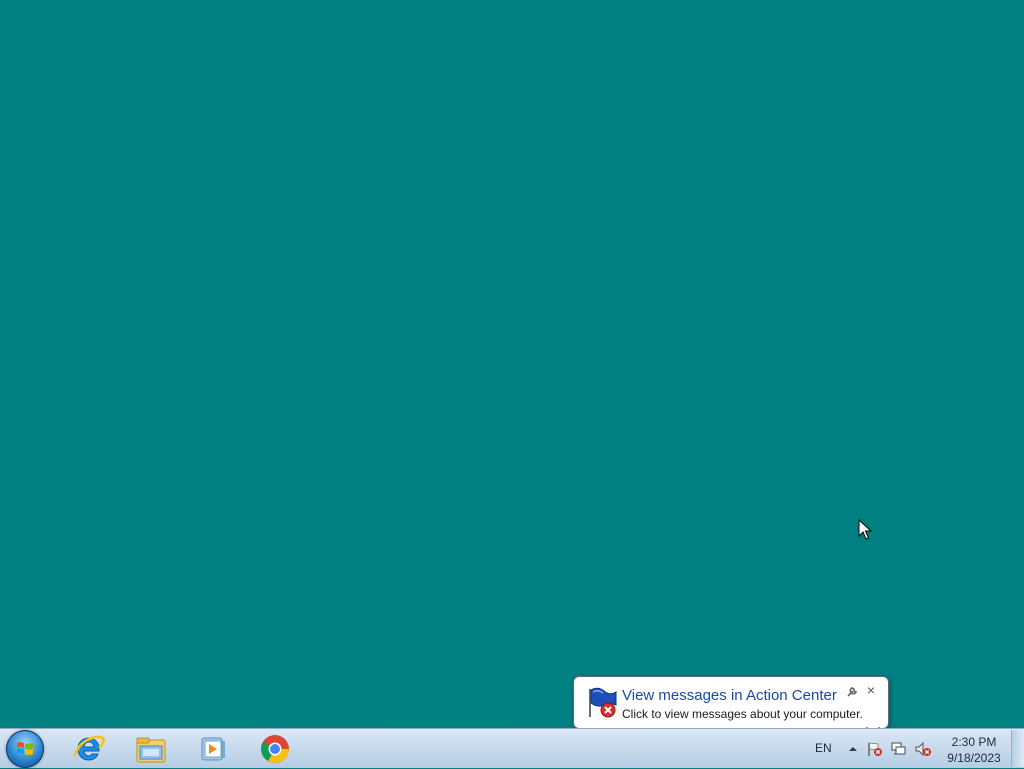  What do you see at coordinates (865, 529) in the screenshot?
I see `mouse-cursor-icon` at bounding box center [865, 529].